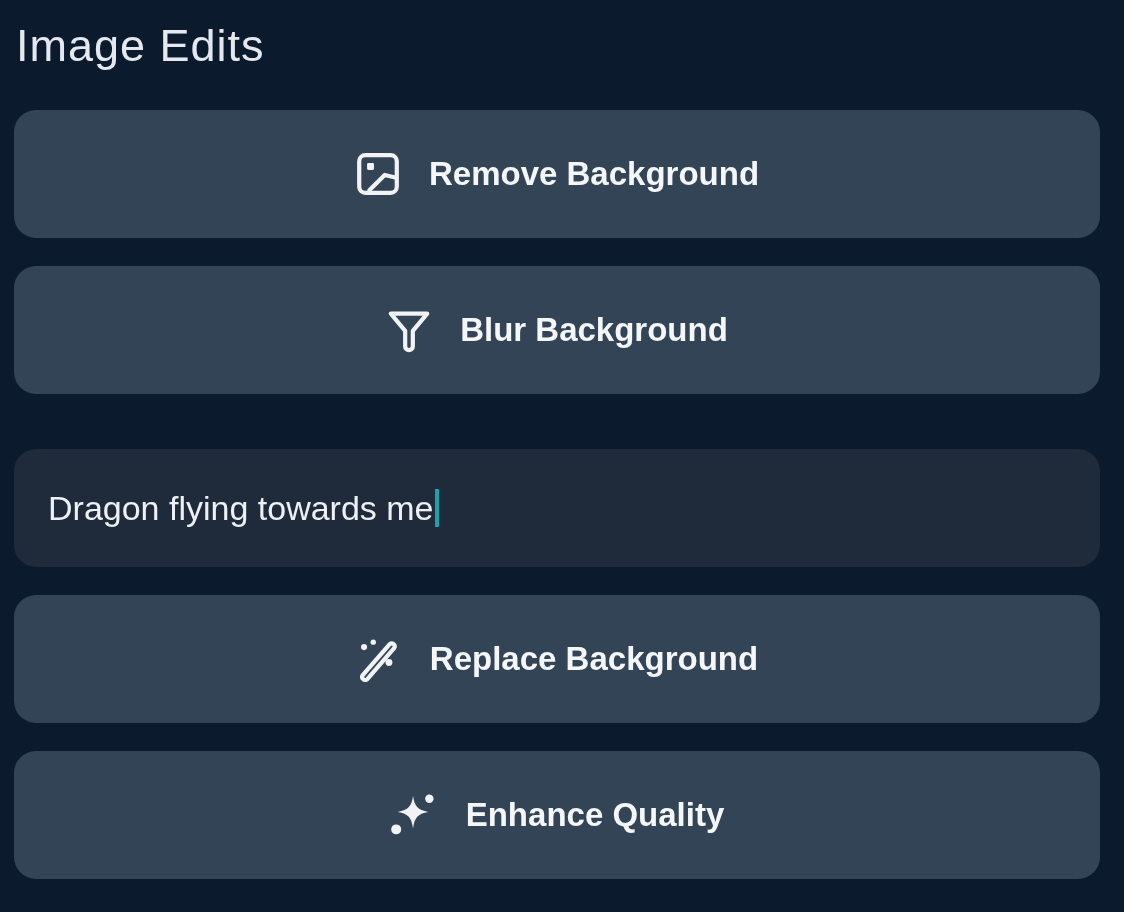 The width and height of the screenshot is (1124, 912). Describe the element at coordinates (557, 330) in the screenshot. I see `action-button: Blur Background` at that location.